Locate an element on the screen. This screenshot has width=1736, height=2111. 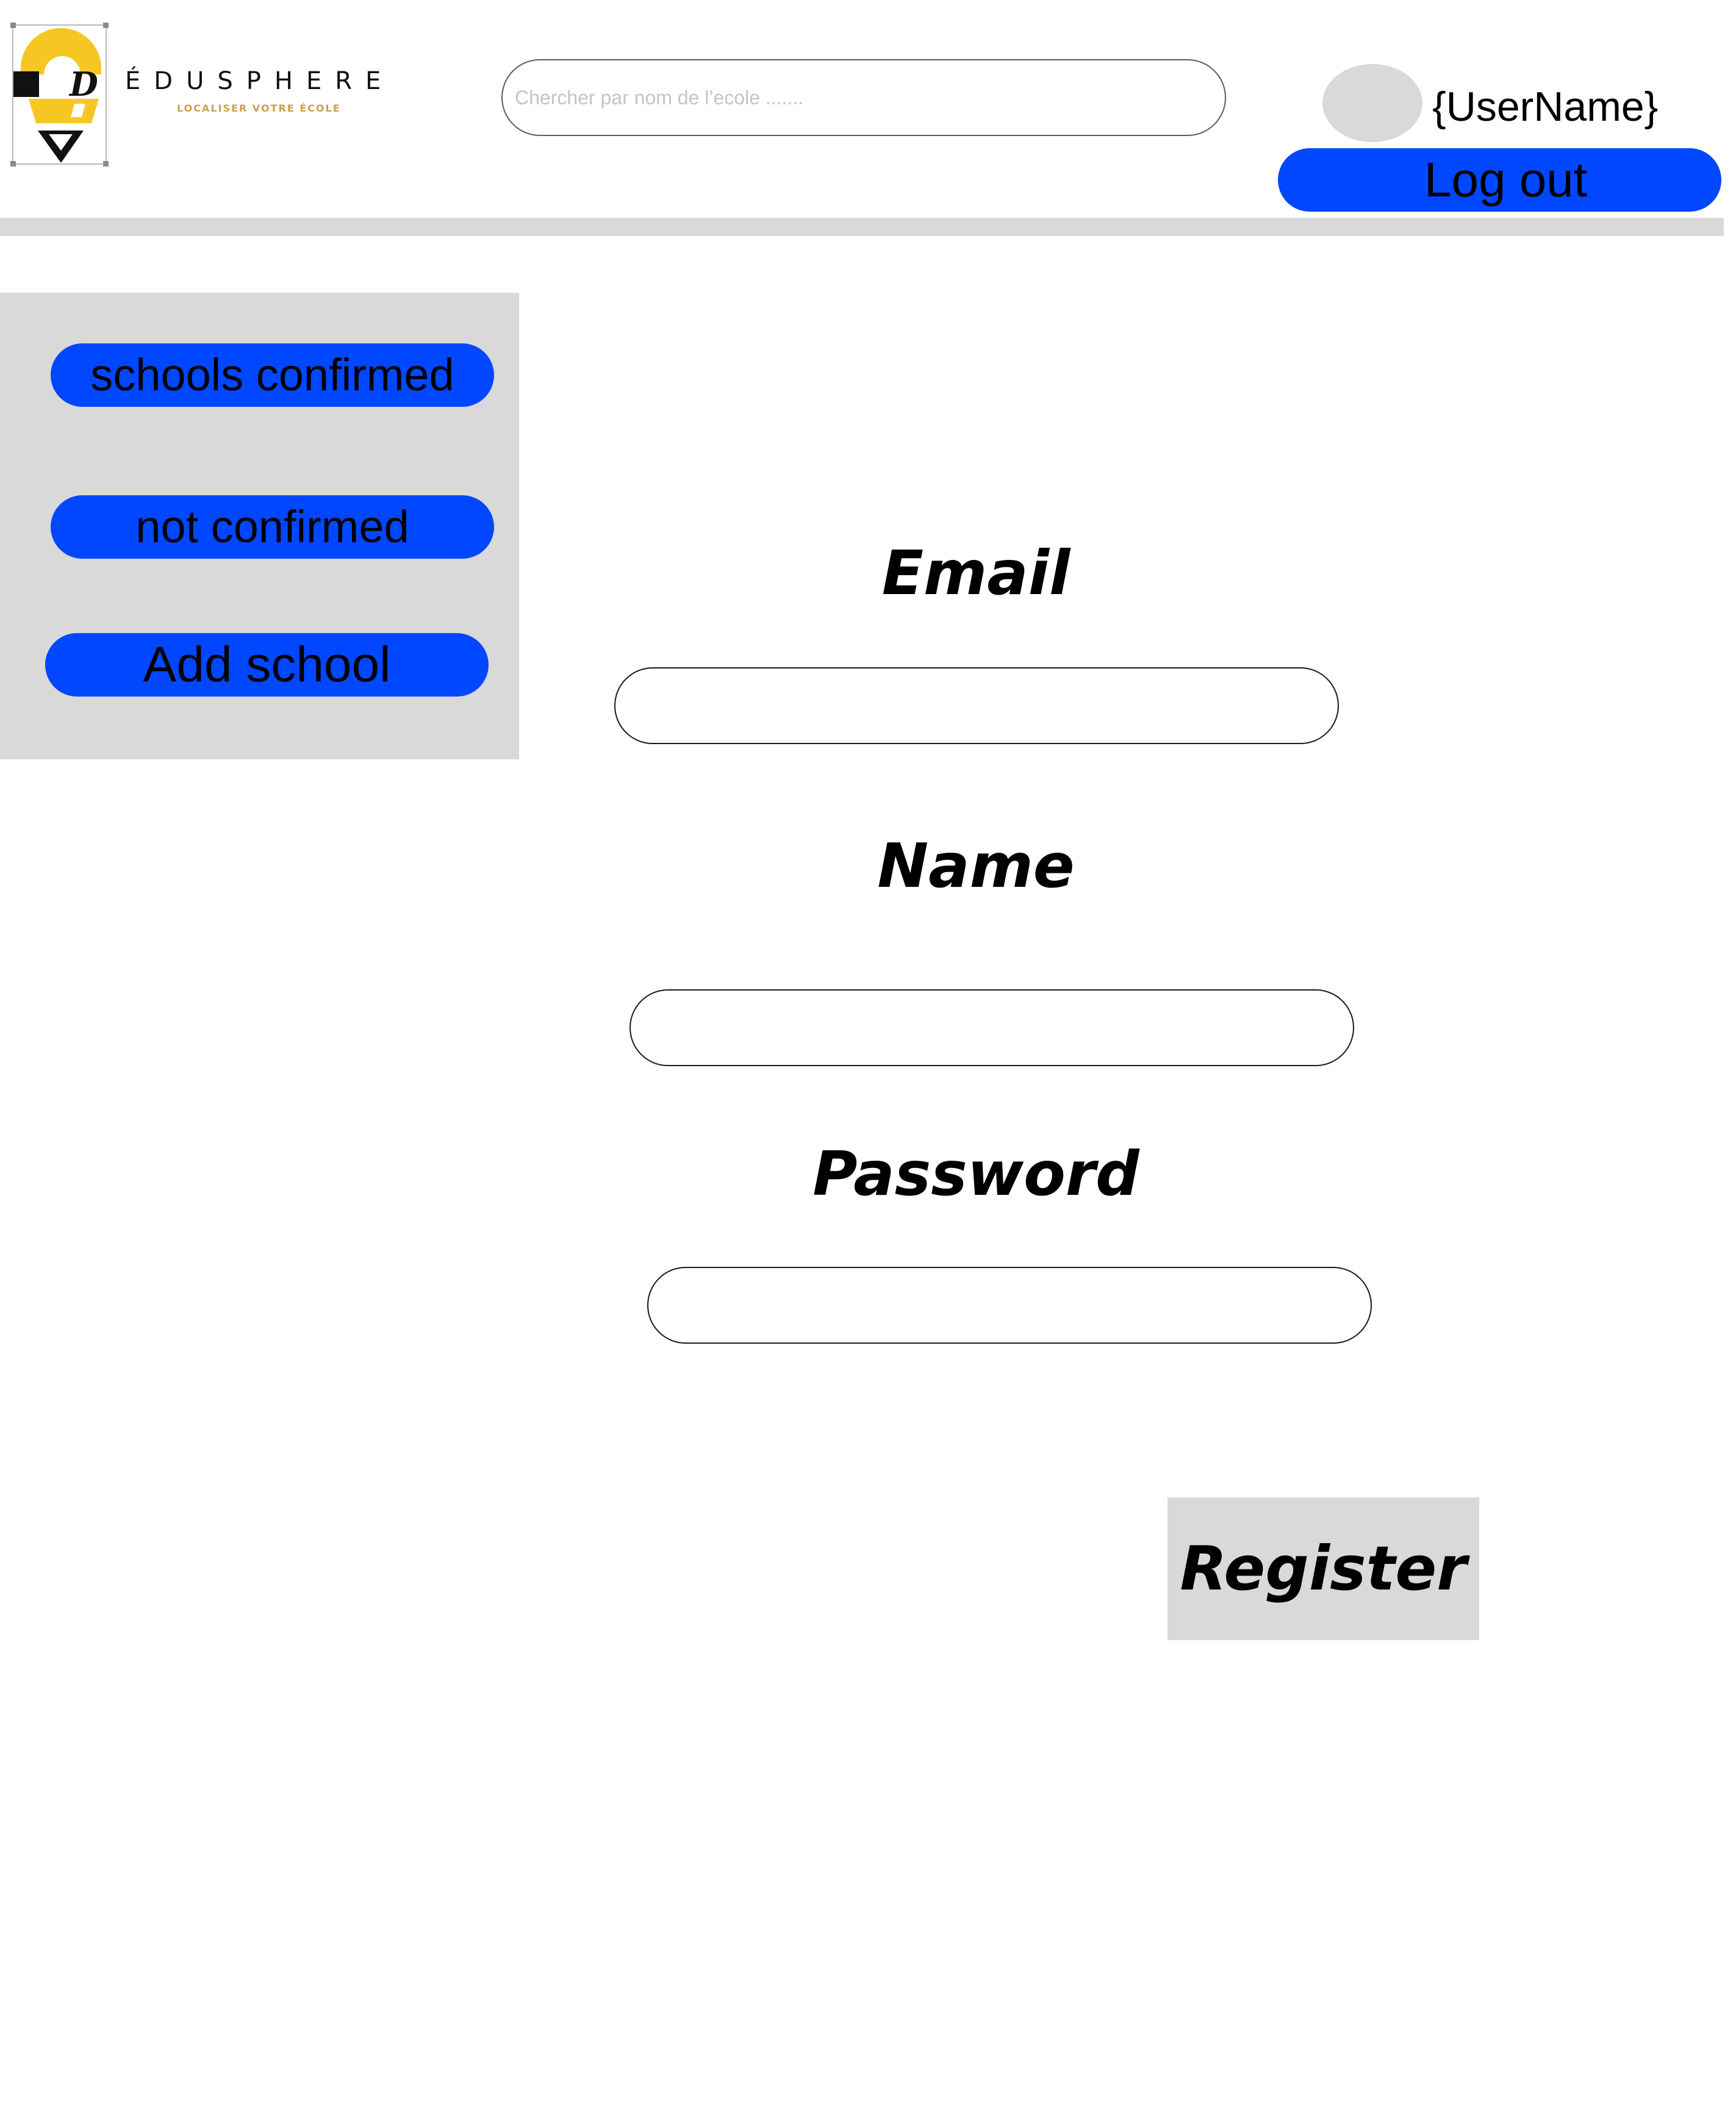
edusphere-pin-logo-icon: D is located at coordinates (57, 95).